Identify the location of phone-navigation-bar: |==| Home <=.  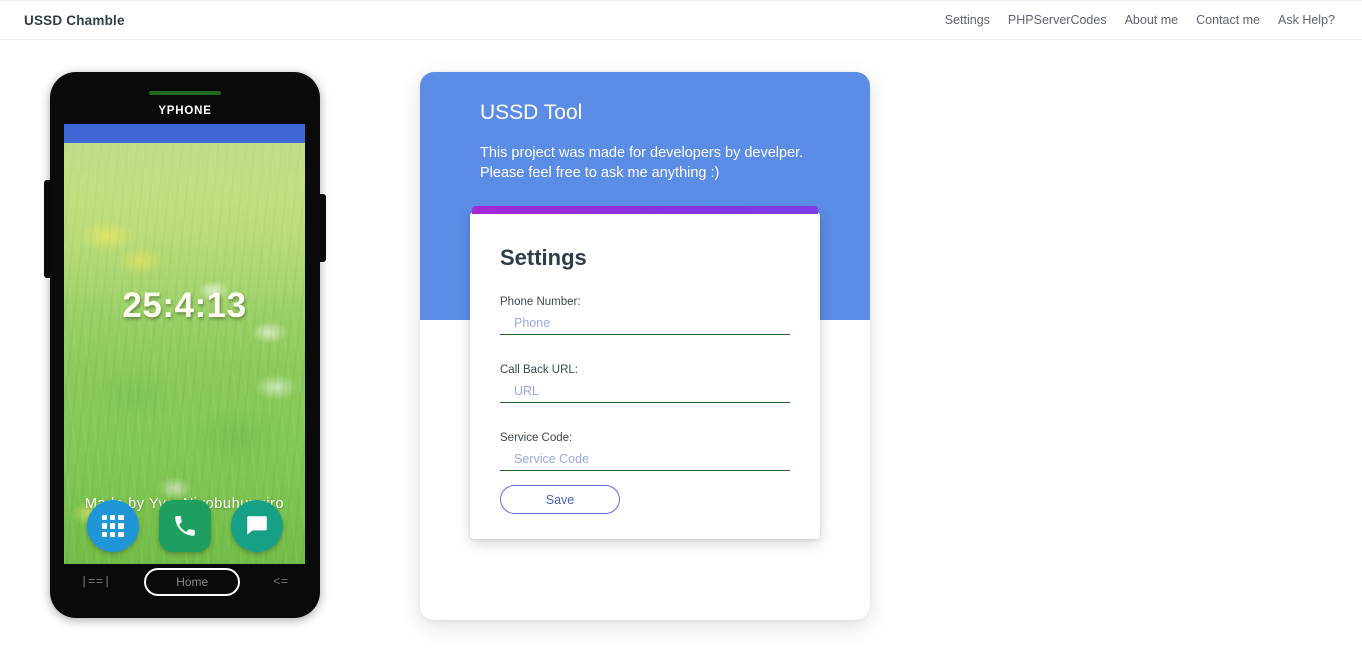
(184, 582).